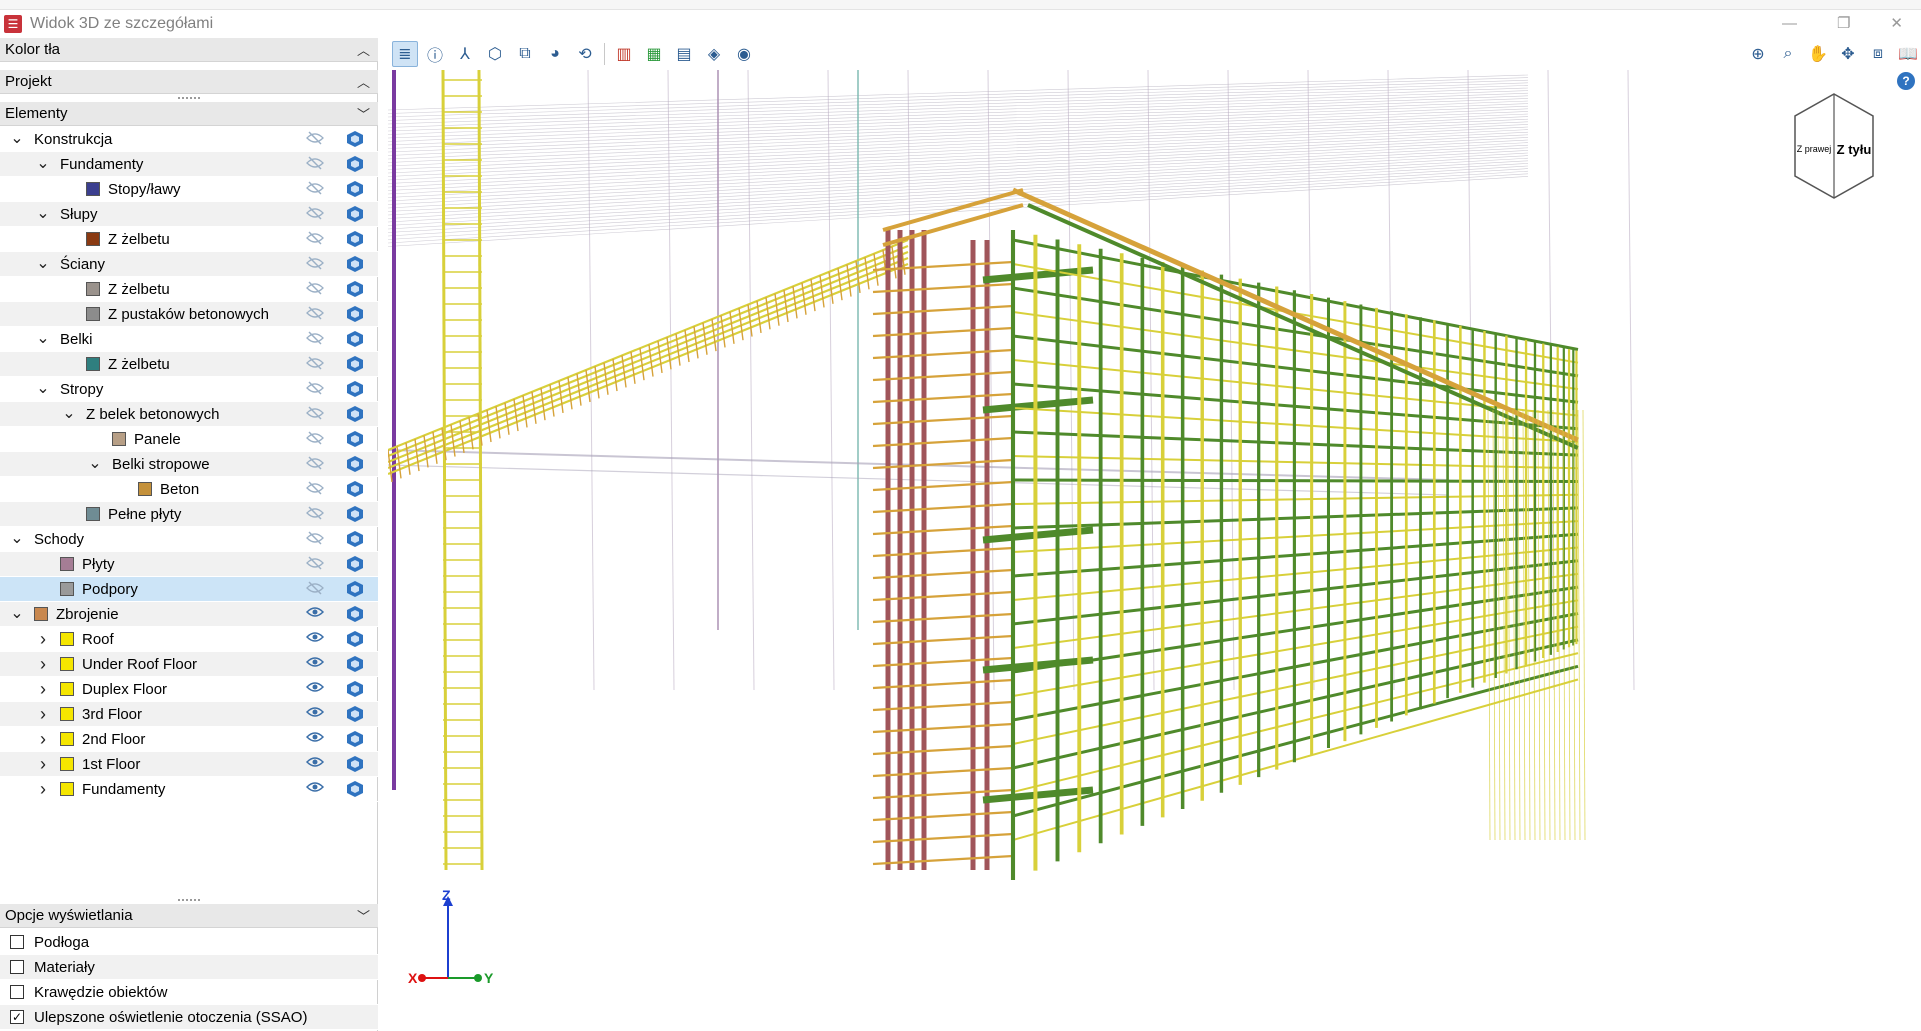 Image resolution: width=1921 pixels, height=1031 pixels. Describe the element at coordinates (624, 54) in the screenshot. I see `section-red-icon: ▥` at that location.